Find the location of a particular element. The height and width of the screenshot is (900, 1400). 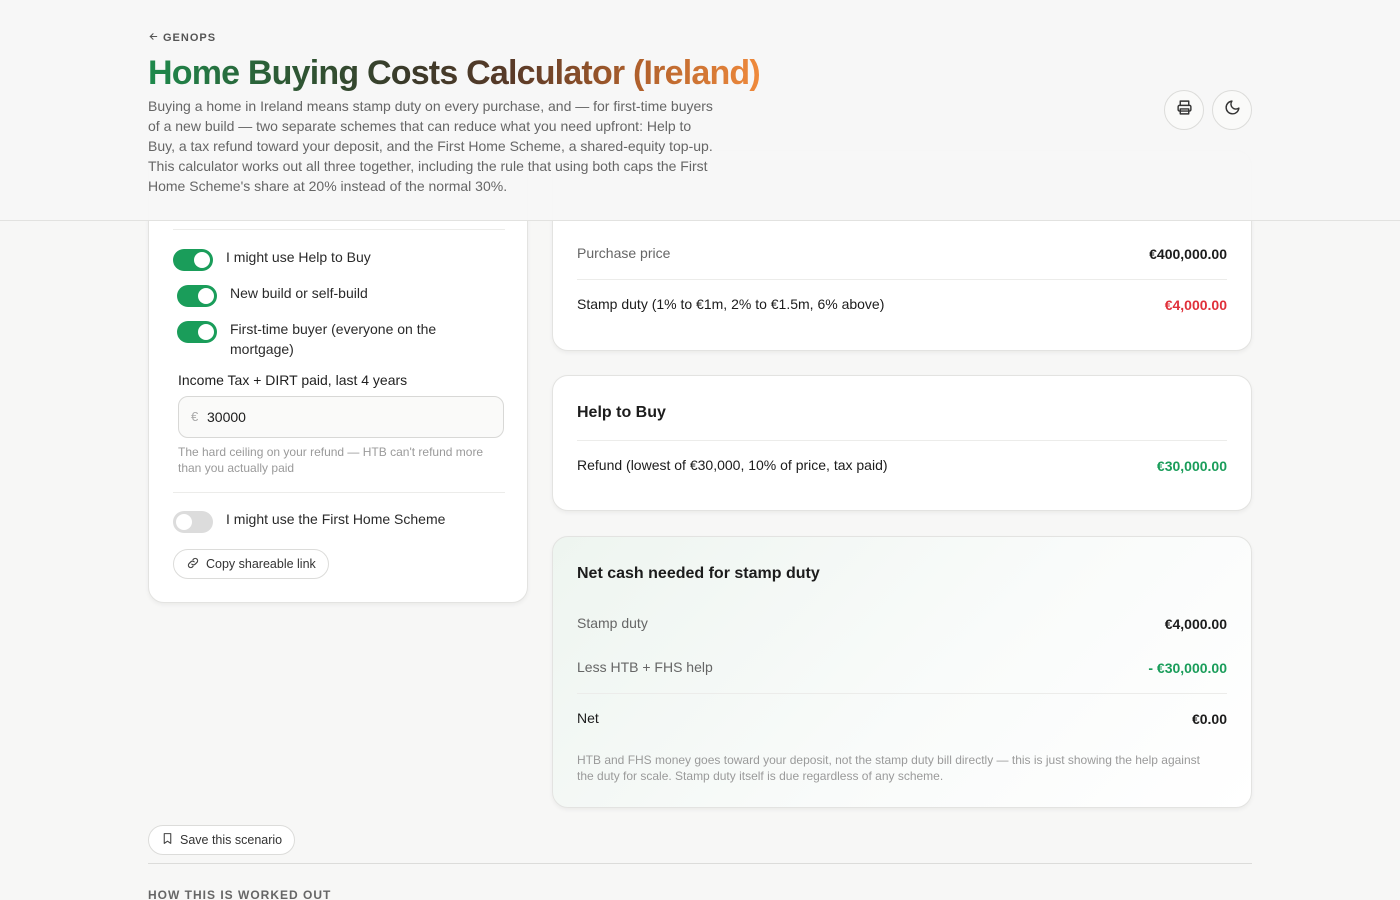

first-home-scheme-toggle is located at coordinates (193, 522).